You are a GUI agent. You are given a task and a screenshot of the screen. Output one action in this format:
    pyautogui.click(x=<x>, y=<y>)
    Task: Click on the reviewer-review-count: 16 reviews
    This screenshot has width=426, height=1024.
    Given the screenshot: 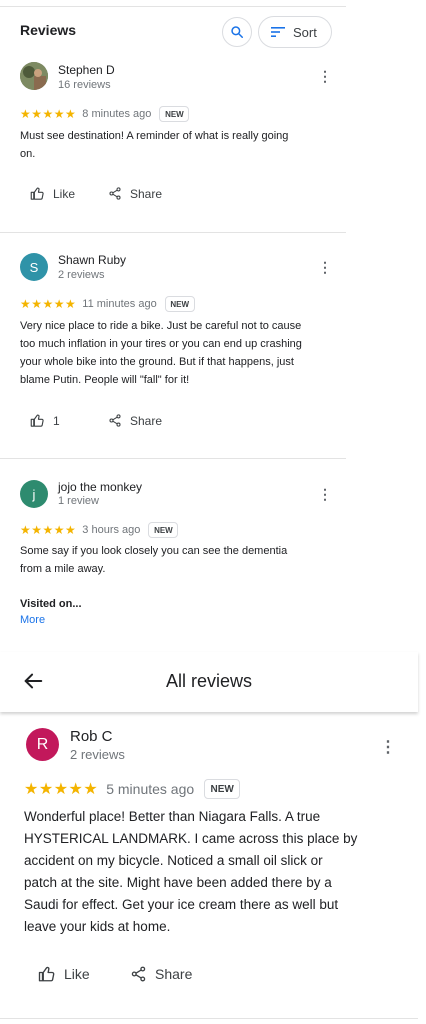 What is the action you would take?
    pyautogui.click(x=84, y=85)
    